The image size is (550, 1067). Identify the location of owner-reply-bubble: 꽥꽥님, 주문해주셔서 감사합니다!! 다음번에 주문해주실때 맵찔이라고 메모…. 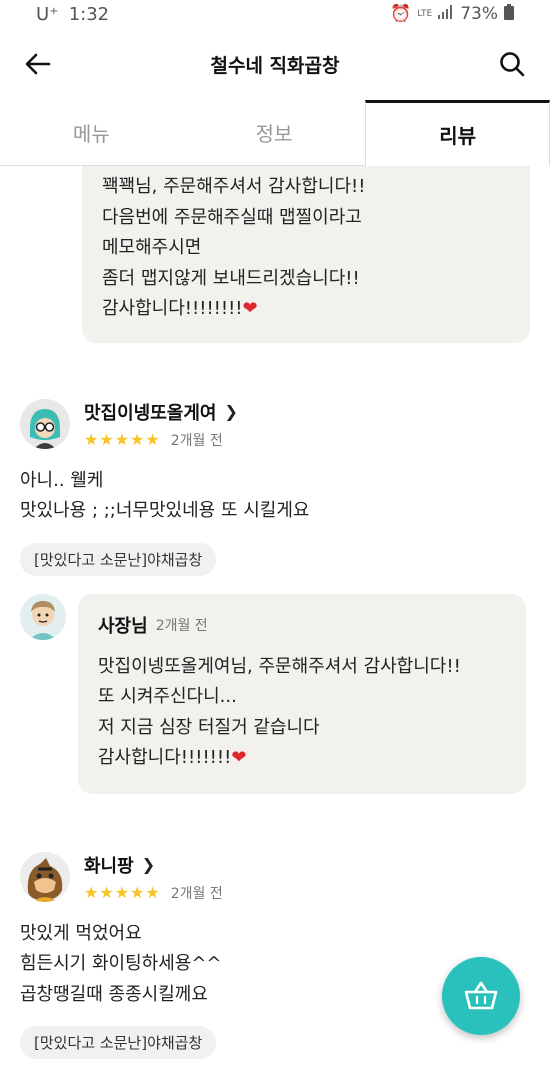
(306, 254).